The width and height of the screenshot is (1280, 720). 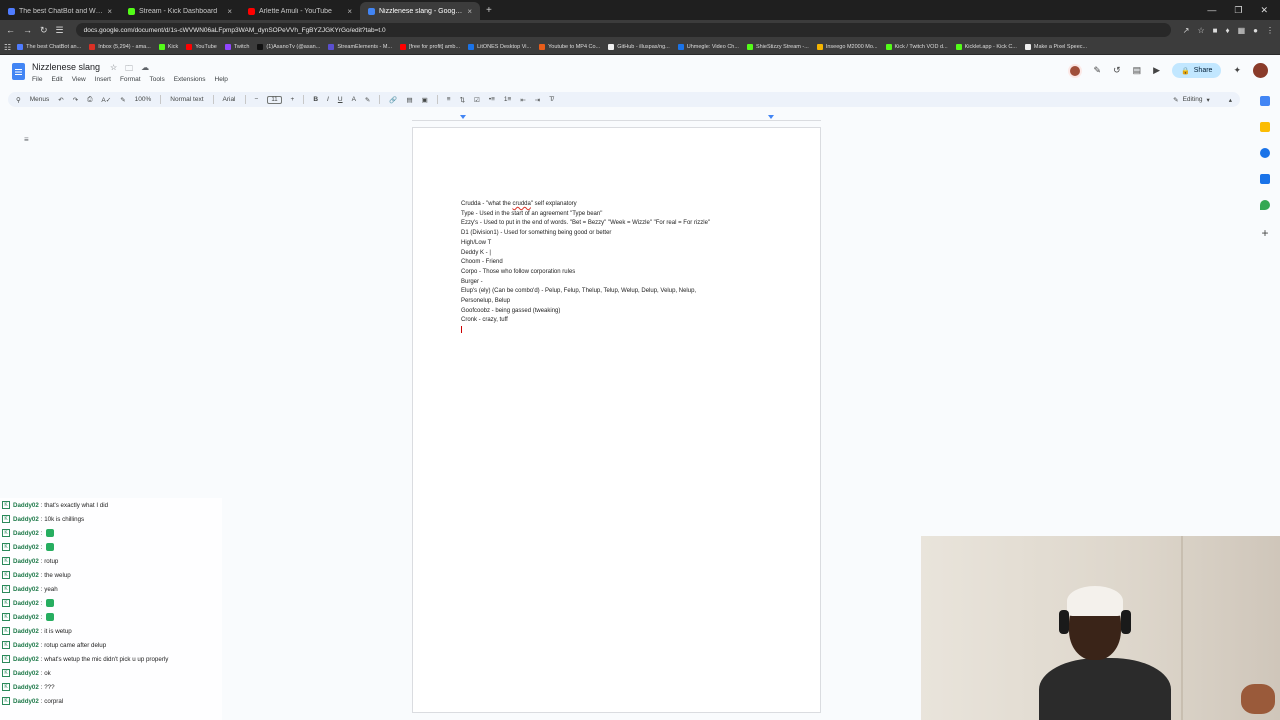 I want to click on tasks-icon, so click(x=1265, y=153).